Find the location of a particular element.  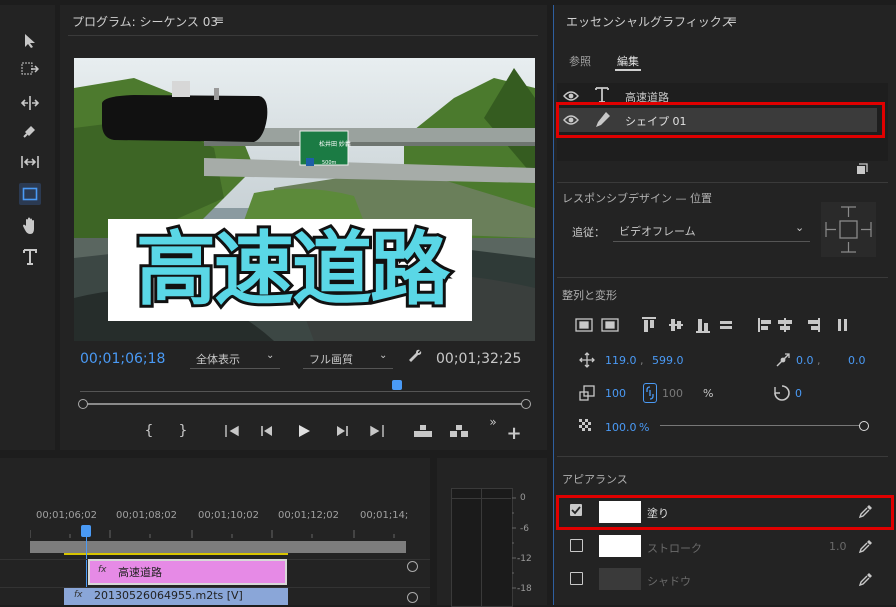

meter-channel-left is located at coordinates (467, 547).